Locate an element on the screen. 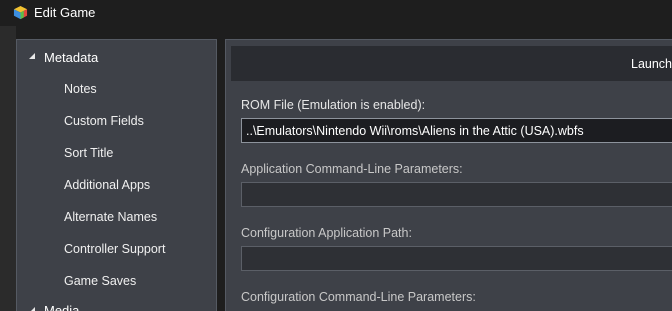  tree-group-label: Metadata is located at coordinates (71, 57).